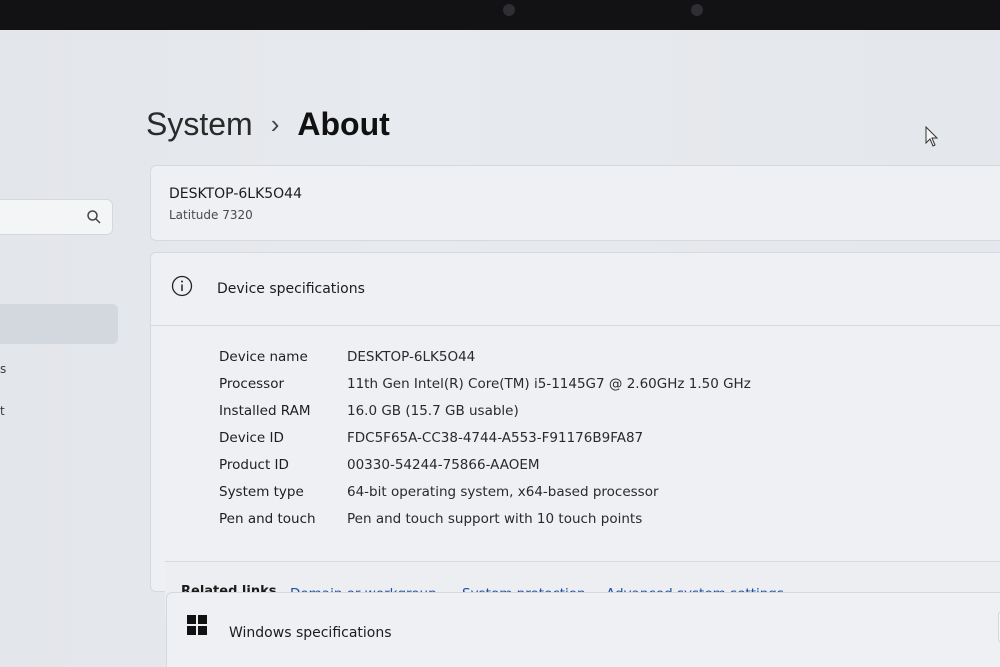 Image resolution: width=1000 pixels, height=667 pixels. What do you see at coordinates (211, 215) in the screenshot?
I see `device-model: Latitude 7320` at bounding box center [211, 215].